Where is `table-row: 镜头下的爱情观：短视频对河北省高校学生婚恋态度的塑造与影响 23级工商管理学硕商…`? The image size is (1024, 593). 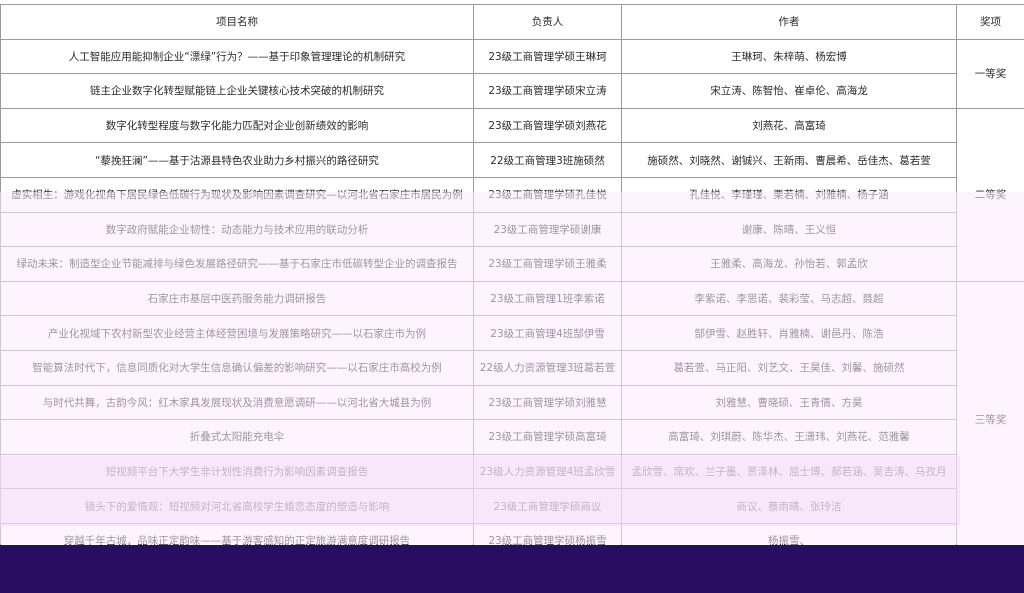 table-row: 镜头下的爱情观：短视频对河北省高校学生婚恋态度的塑造与影响 23级工商管理学硕商… is located at coordinates (512, 506).